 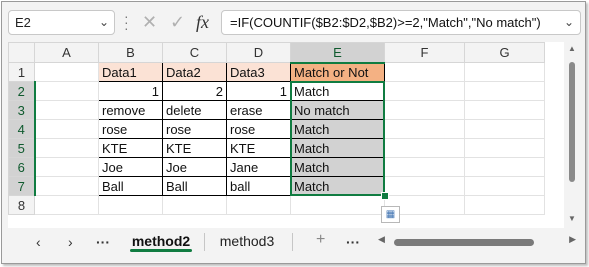 I want to click on cell-d2: 1, so click(x=258, y=91).